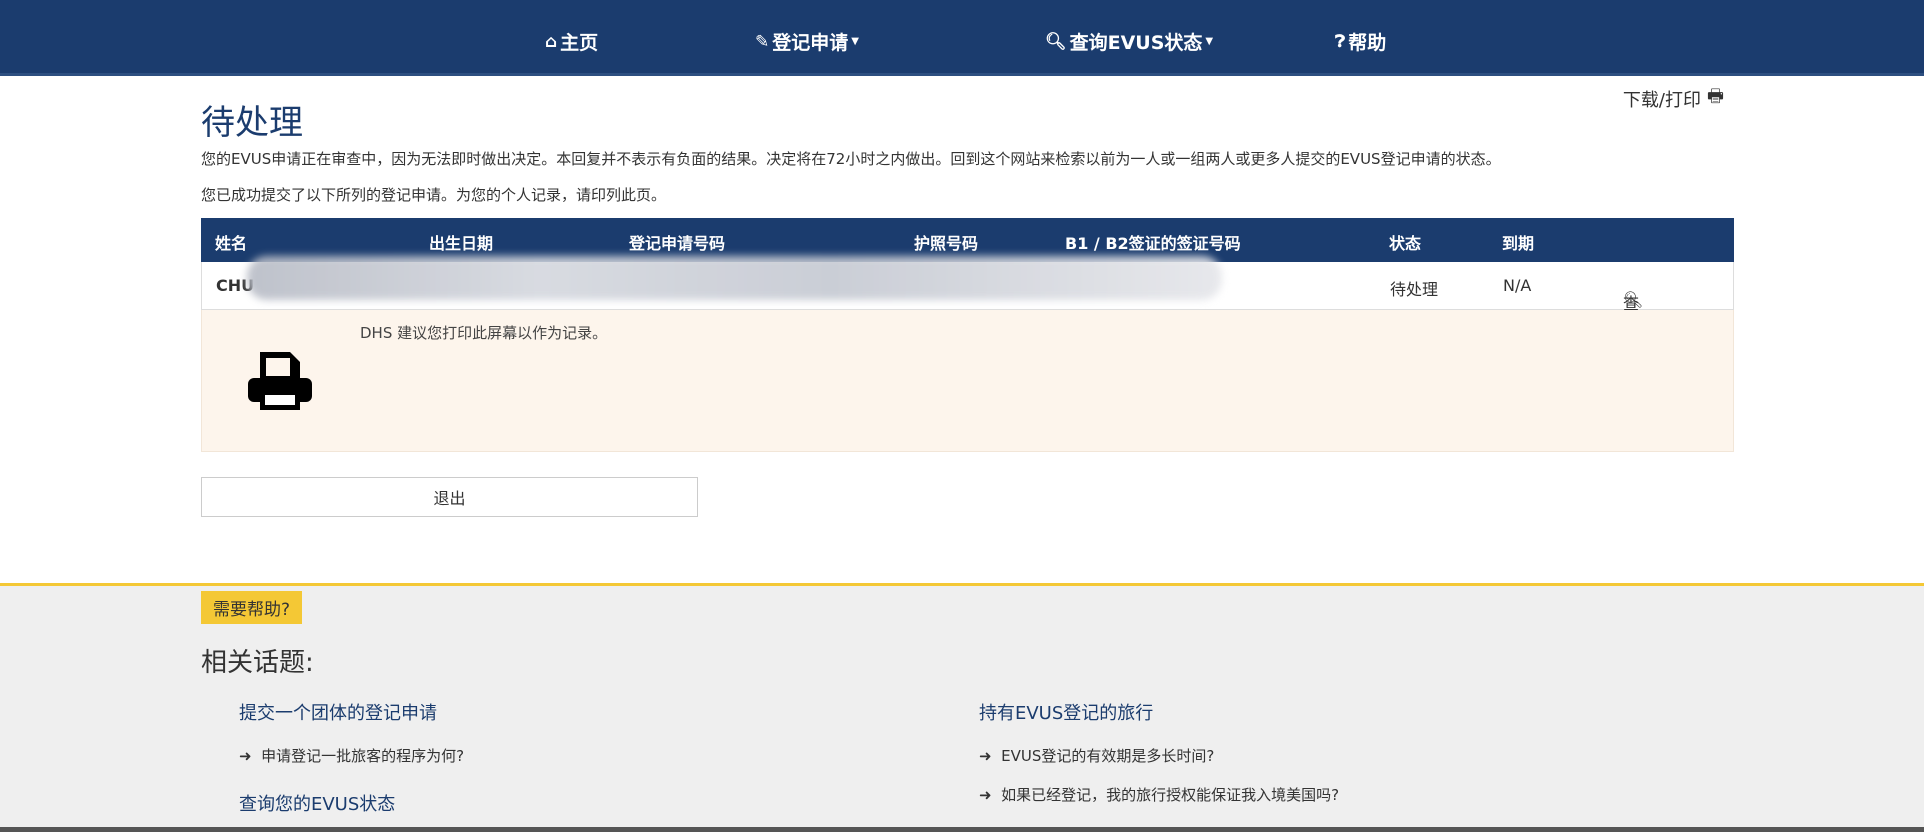  What do you see at coordinates (551, 41) in the screenshot?
I see `home-icon: ⌂` at bounding box center [551, 41].